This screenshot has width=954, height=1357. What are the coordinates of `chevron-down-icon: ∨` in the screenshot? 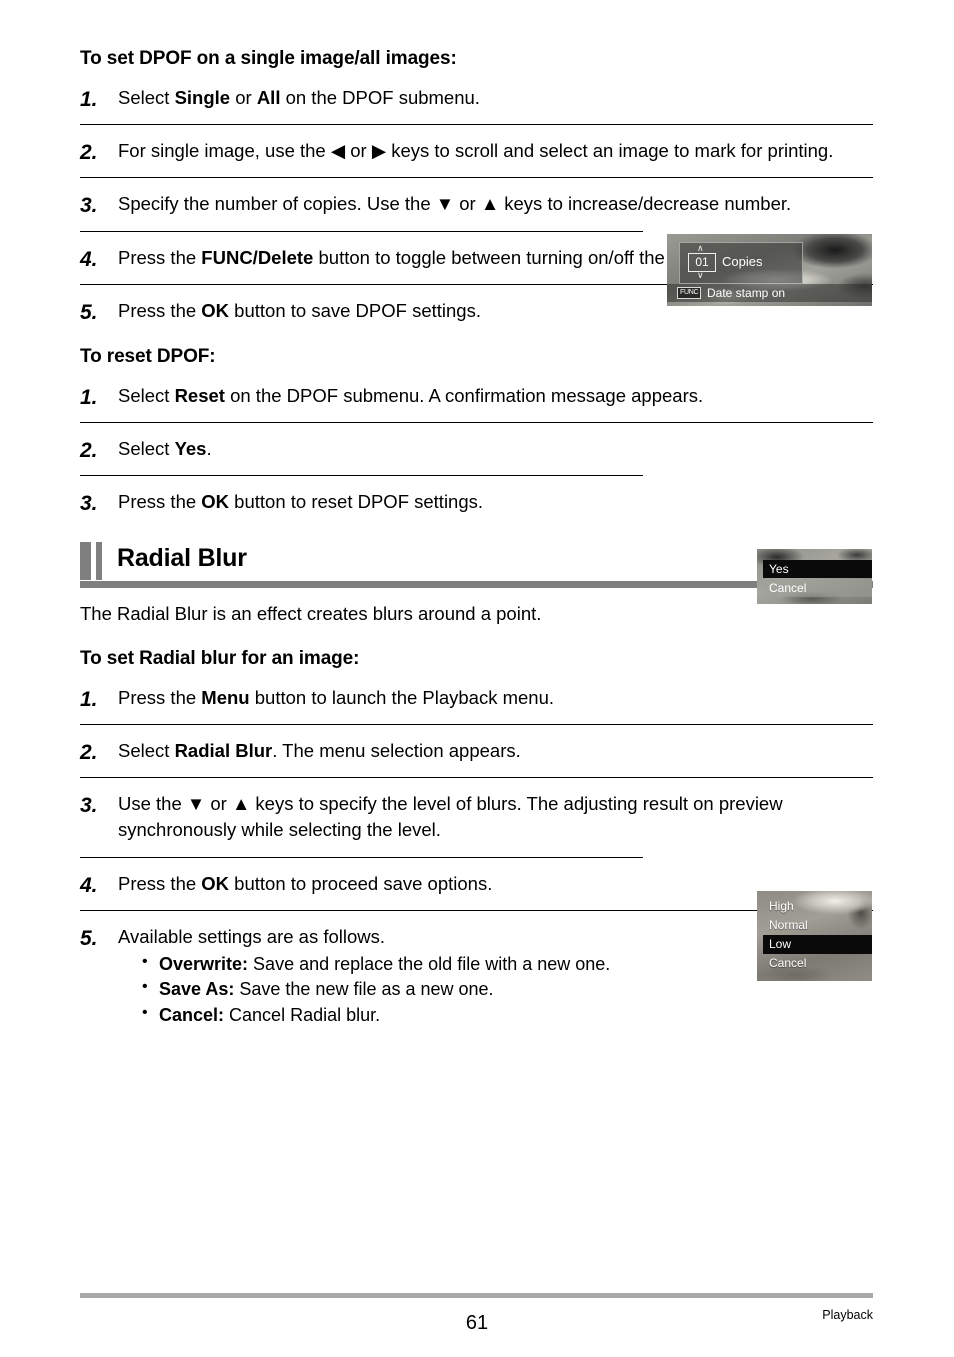 It's located at (700, 275).